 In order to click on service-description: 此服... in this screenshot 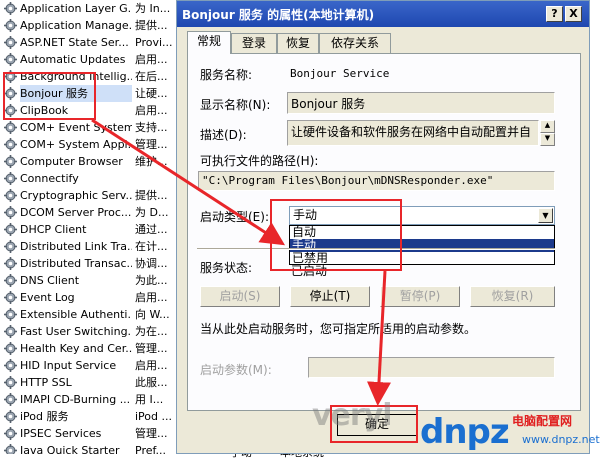, I will do `click(151, 382)`.